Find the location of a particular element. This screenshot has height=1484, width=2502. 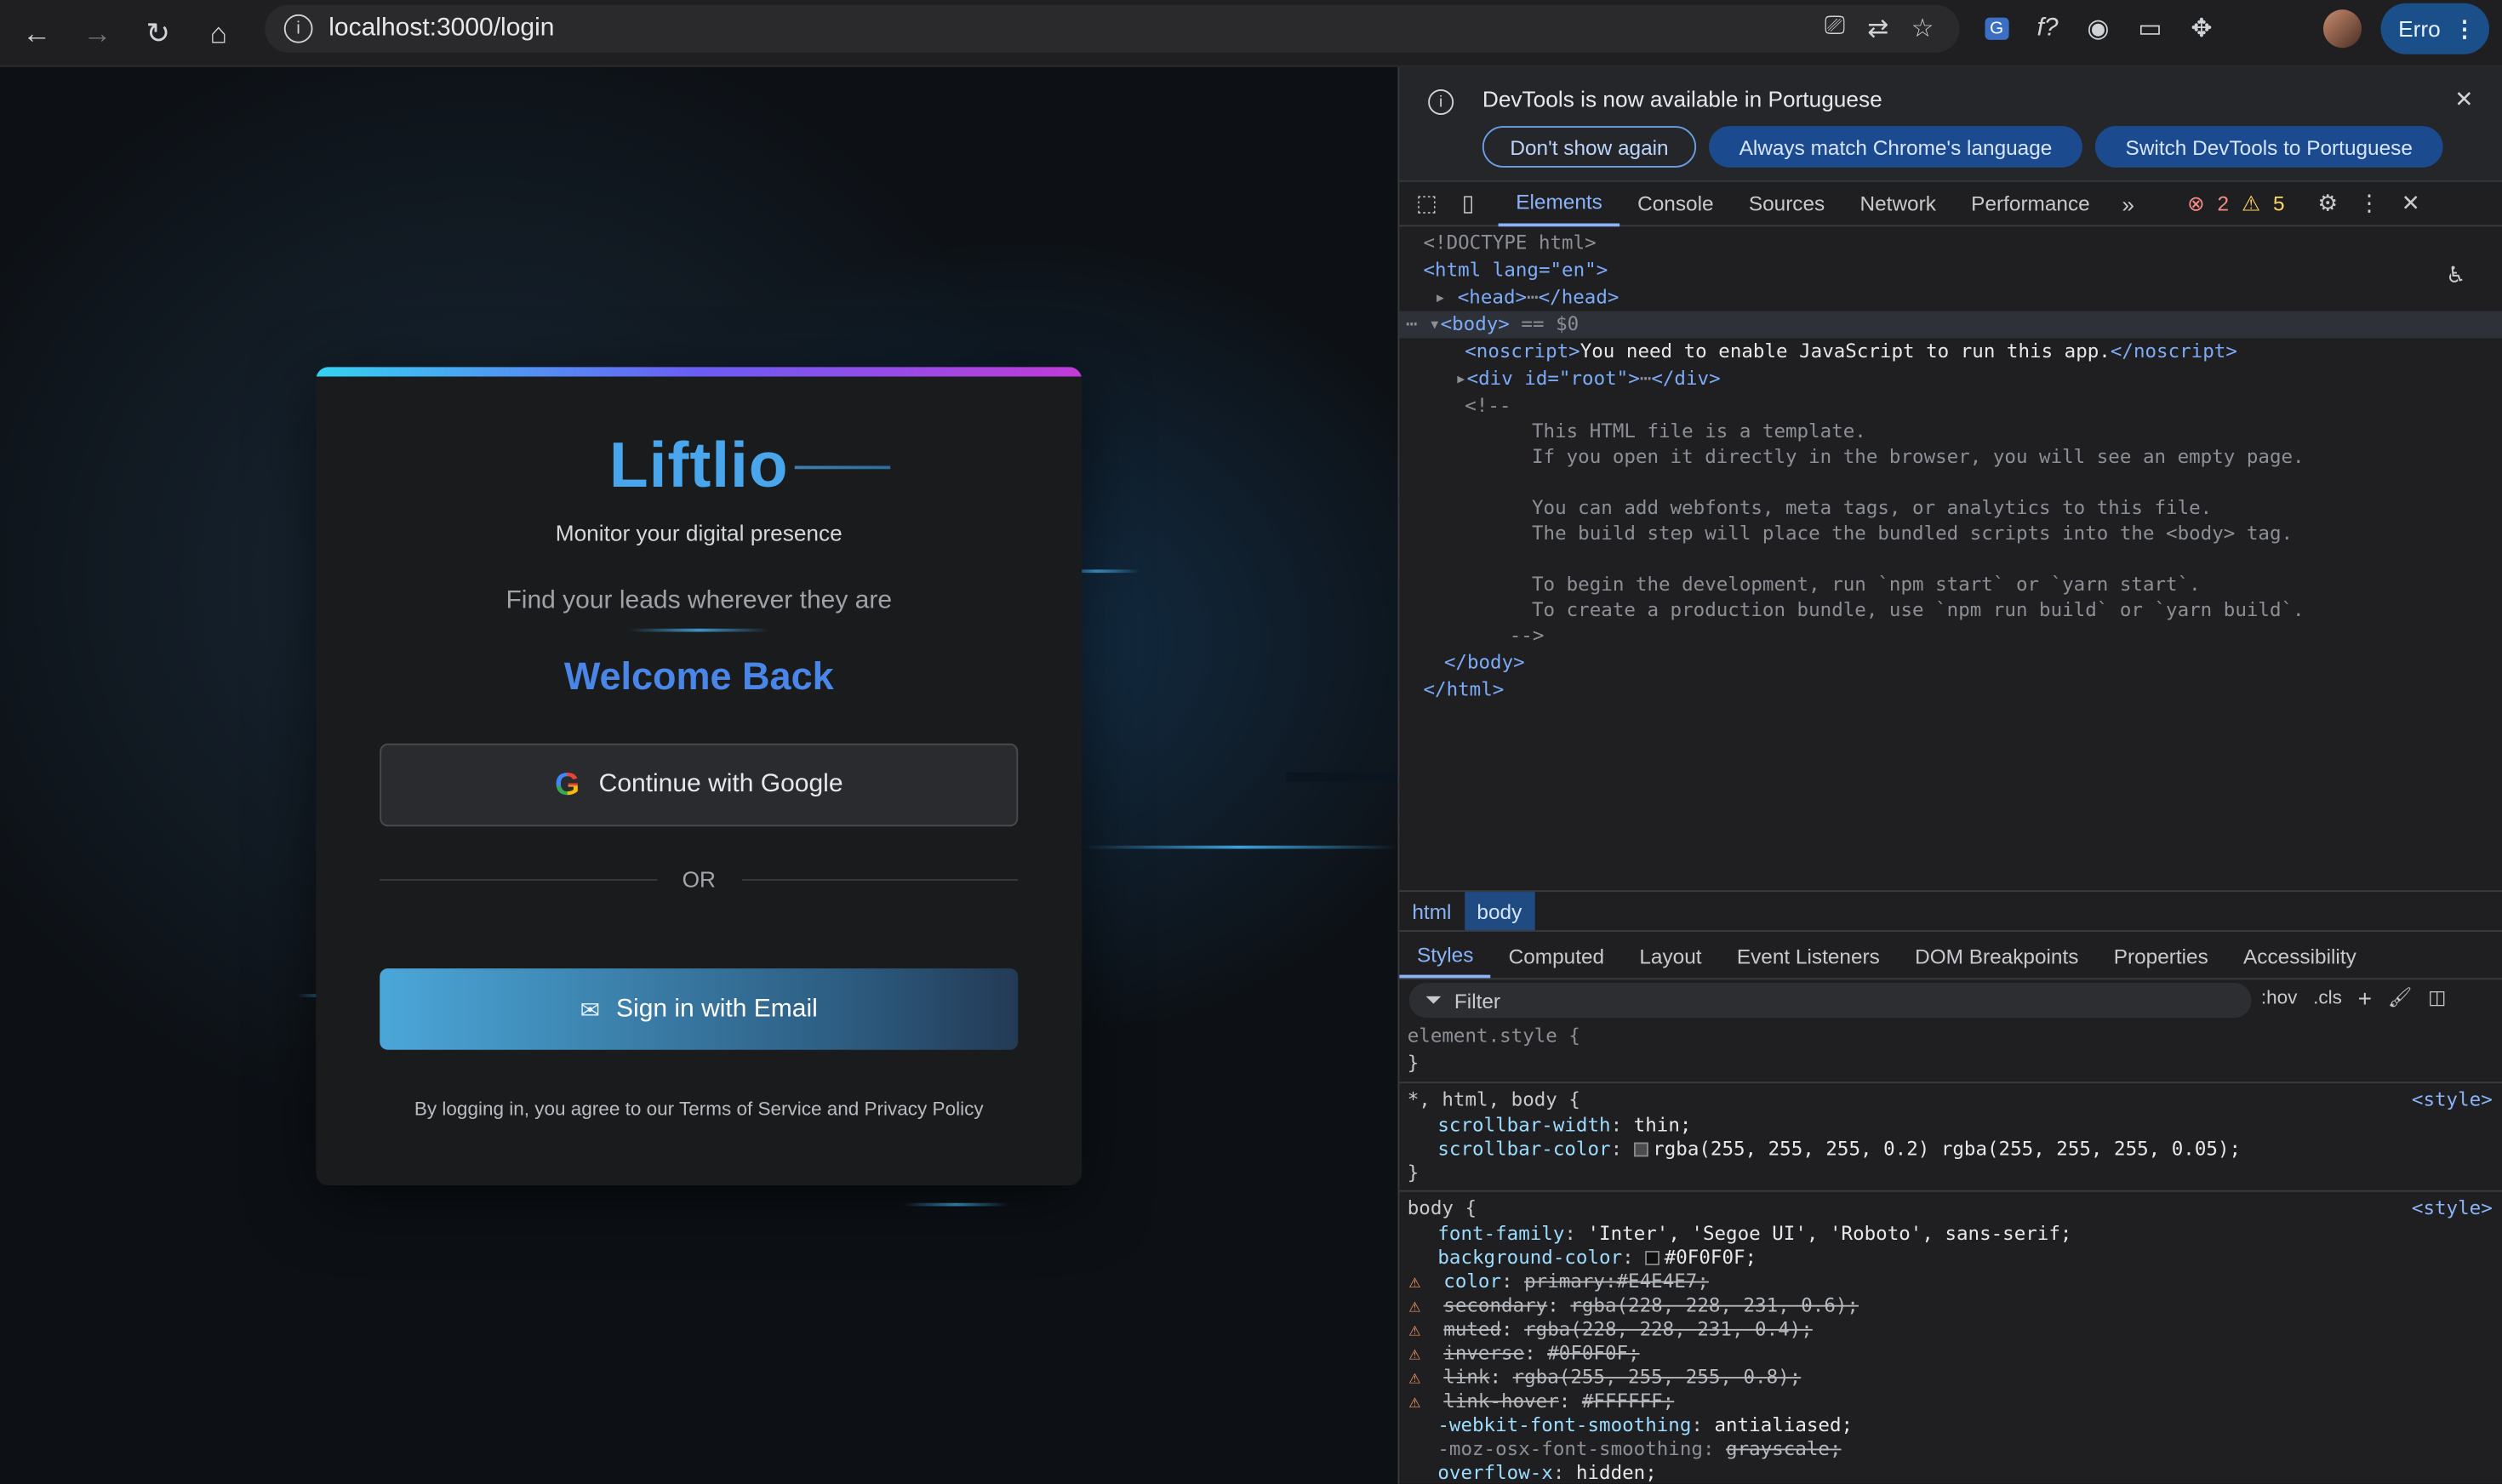

translate-icon: ⇄ is located at coordinates (1877, 29).